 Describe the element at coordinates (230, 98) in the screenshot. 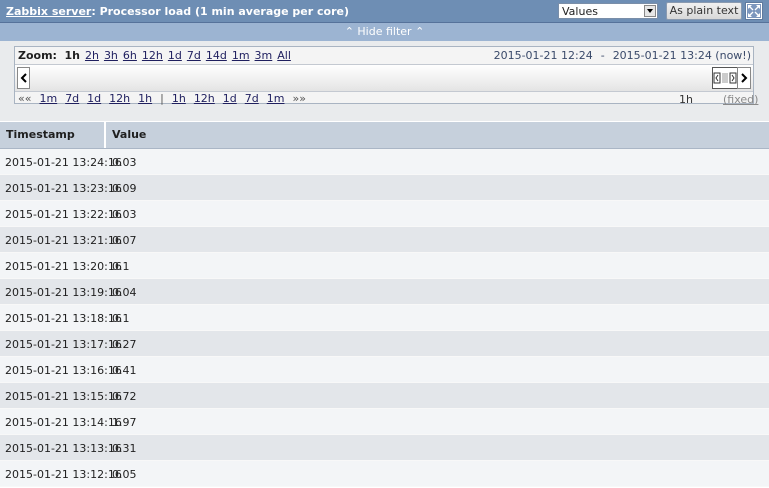

I see `nav-forward-1d: 1d` at that location.